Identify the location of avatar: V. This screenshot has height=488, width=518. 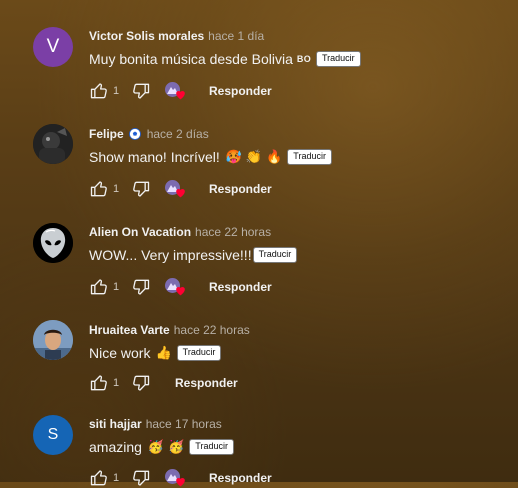
(53, 47).